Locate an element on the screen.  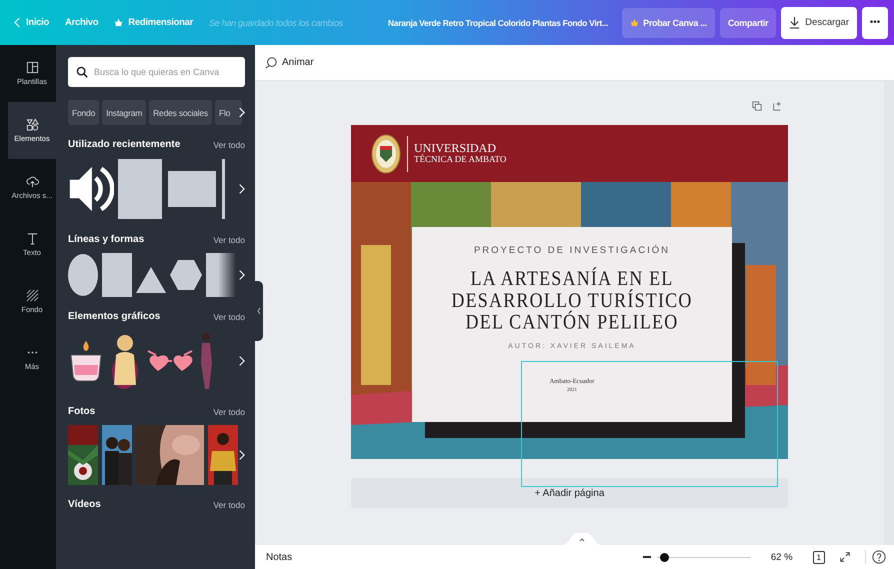
duplicate-icon is located at coordinates (757, 106).